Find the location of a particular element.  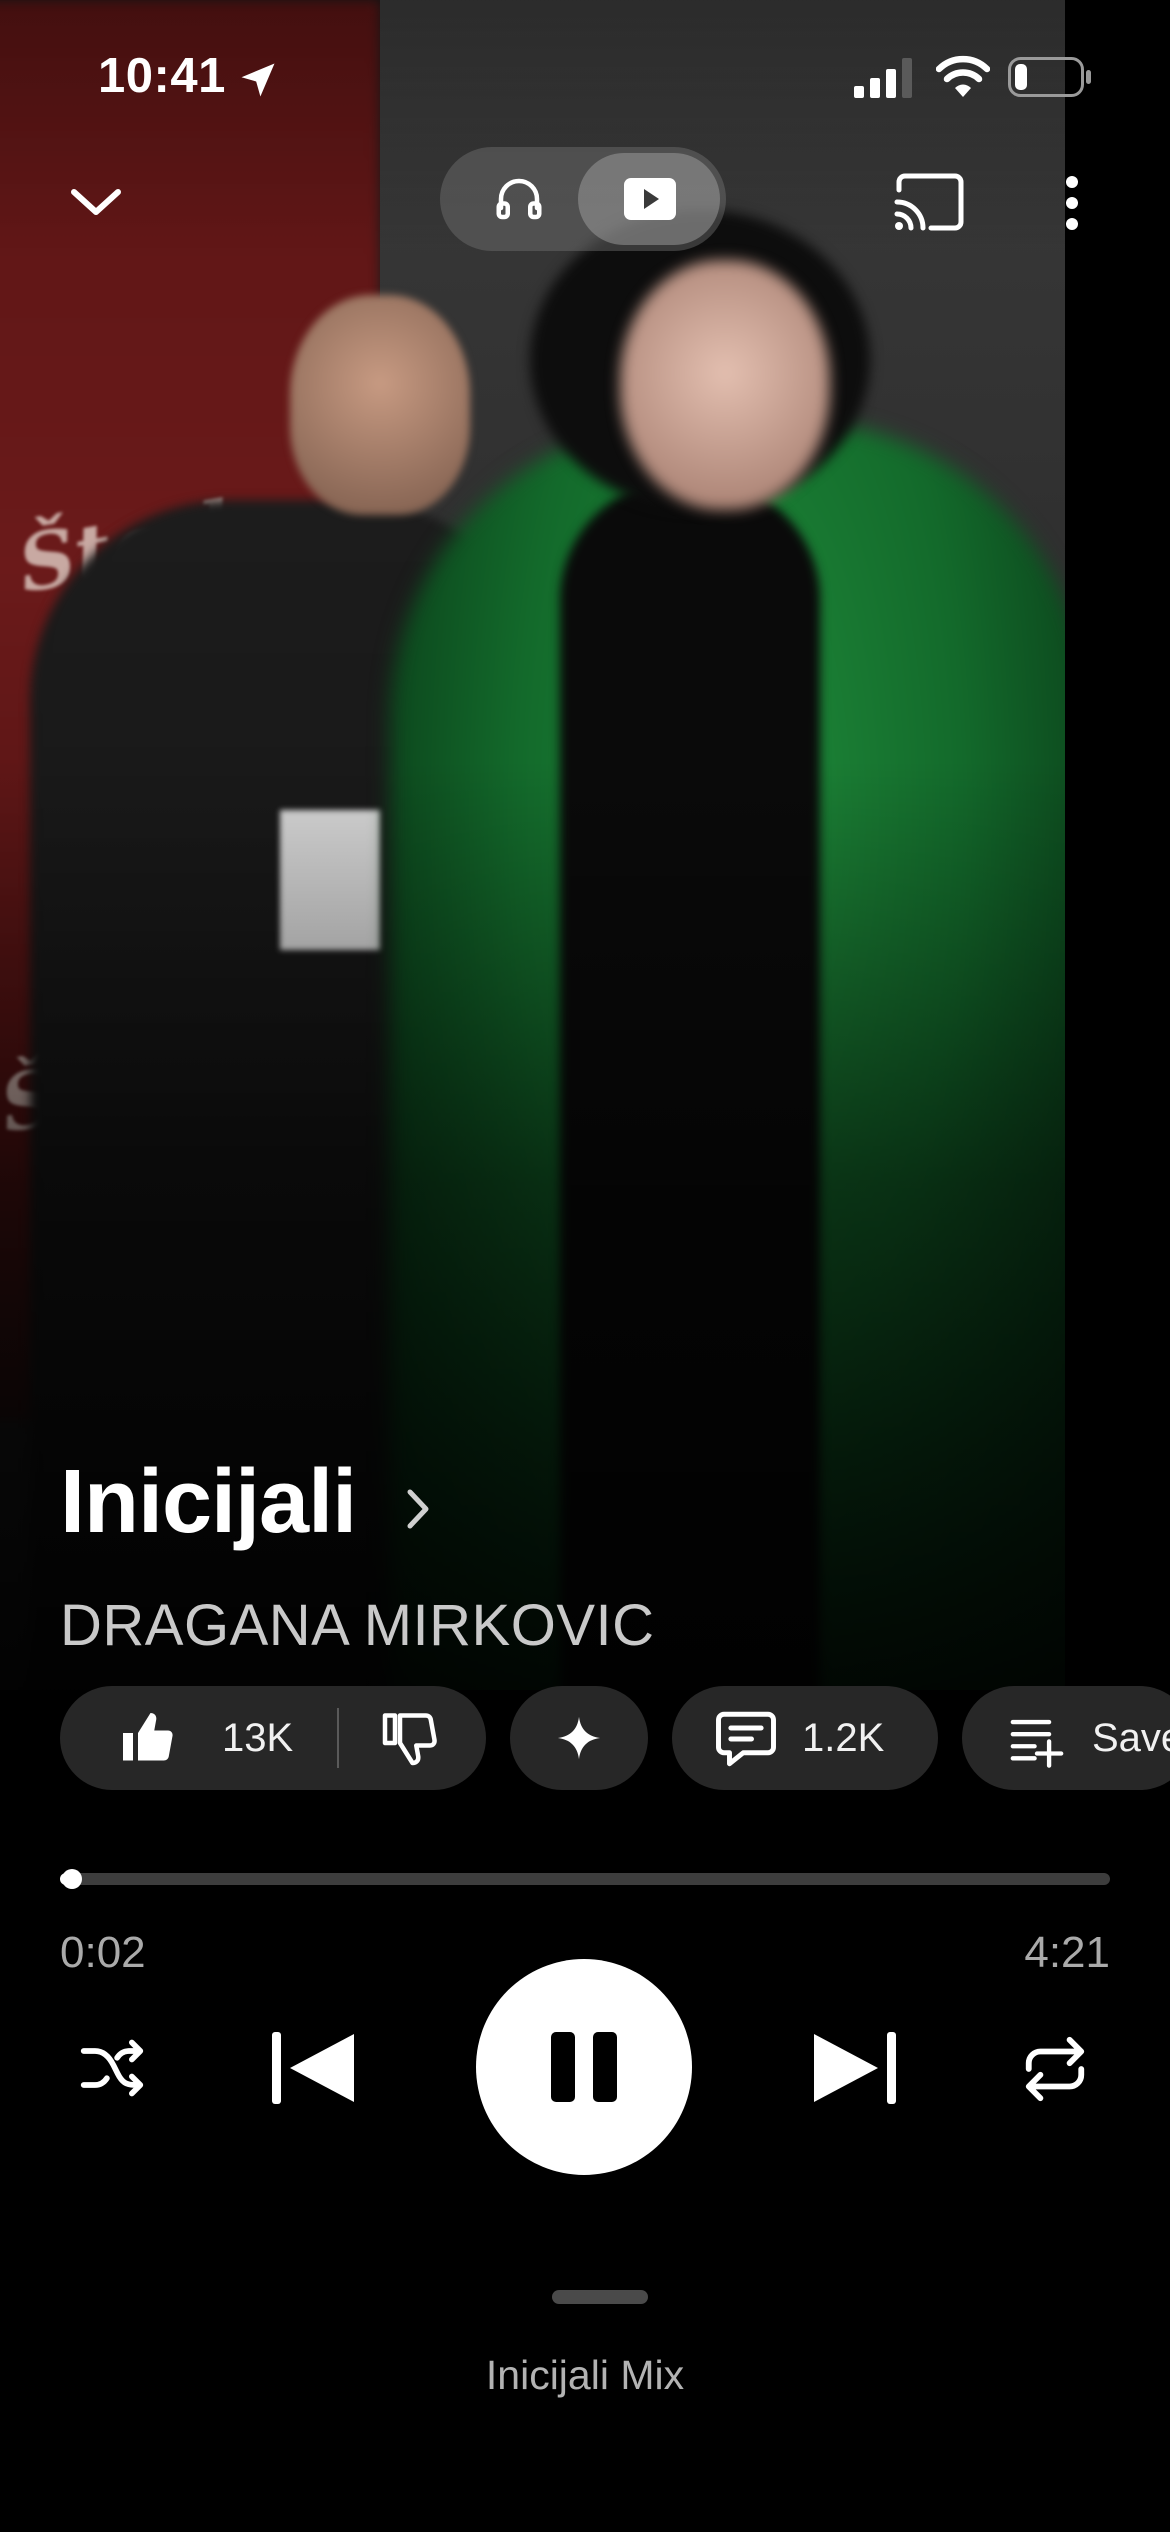

repeat-icon is located at coordinates (1055, 2069).